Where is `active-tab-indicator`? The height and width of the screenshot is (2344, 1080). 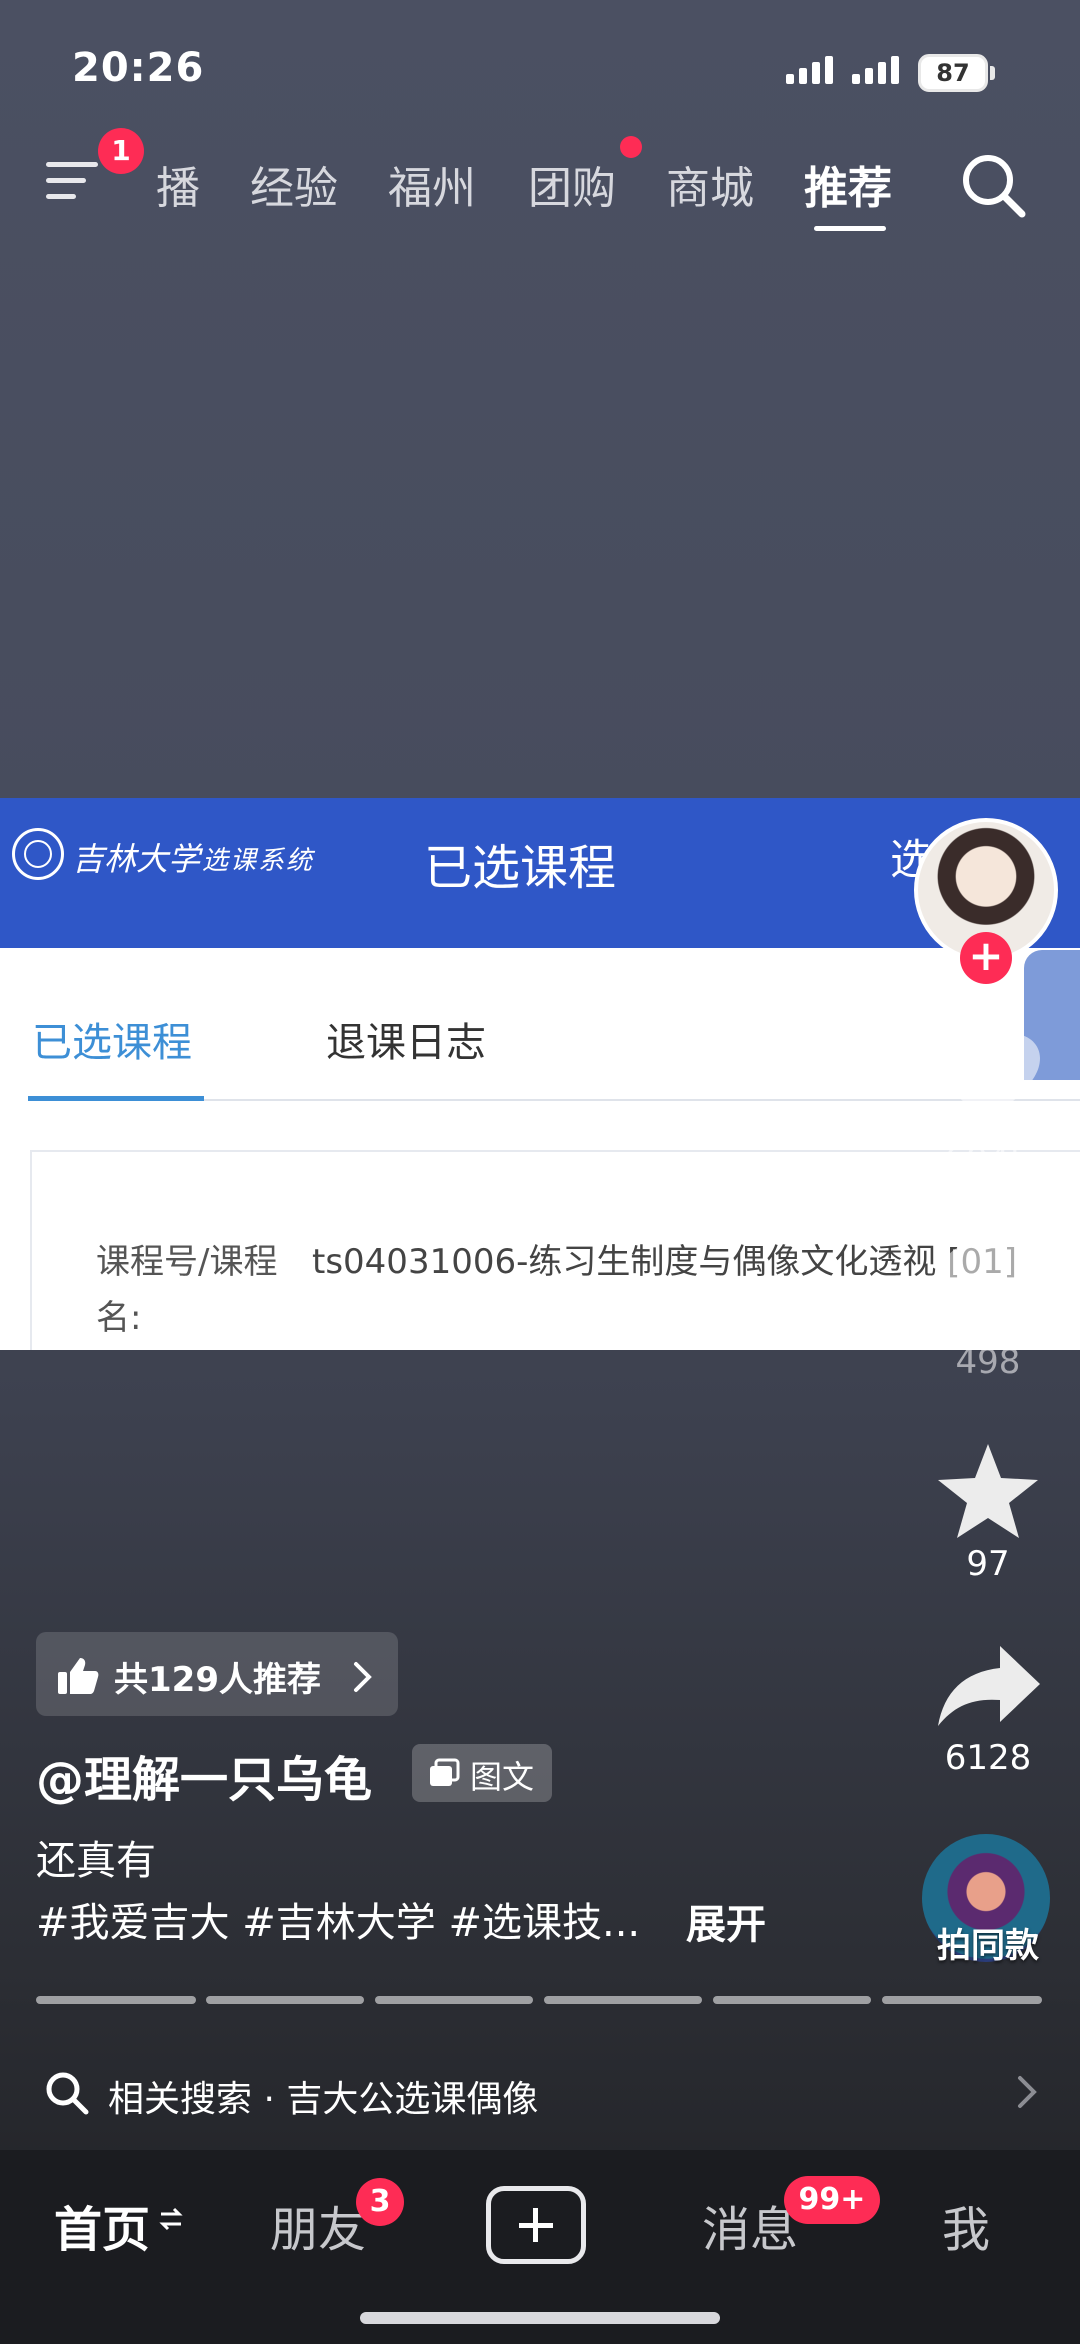 active-tab-indicator is located at coordinates (850, 228).